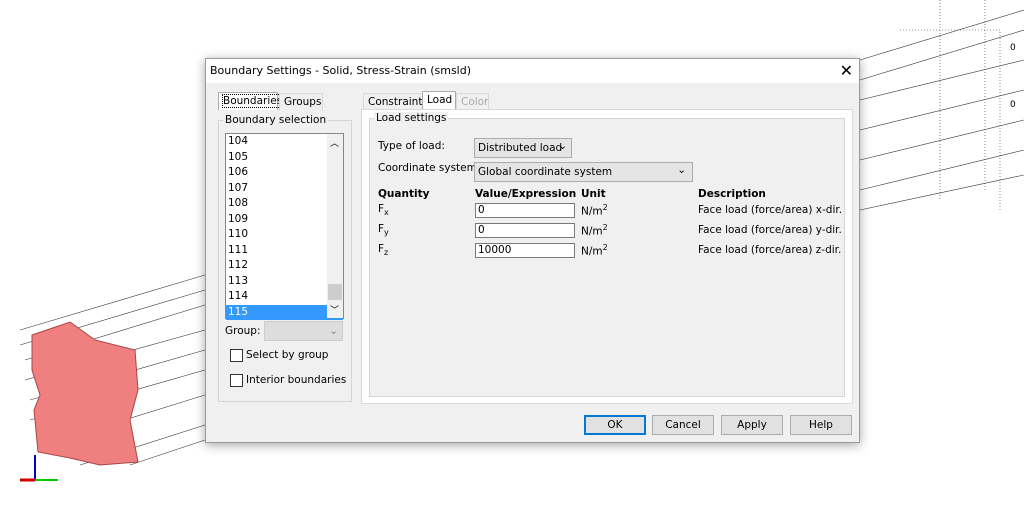 Image resolution: width=1024 pixels, height=510 pixels. What do you see at coordinates (334, 309) in the screenshot?
I see `scroll-down-icon: ﹀` at bounding box center [334, 309].